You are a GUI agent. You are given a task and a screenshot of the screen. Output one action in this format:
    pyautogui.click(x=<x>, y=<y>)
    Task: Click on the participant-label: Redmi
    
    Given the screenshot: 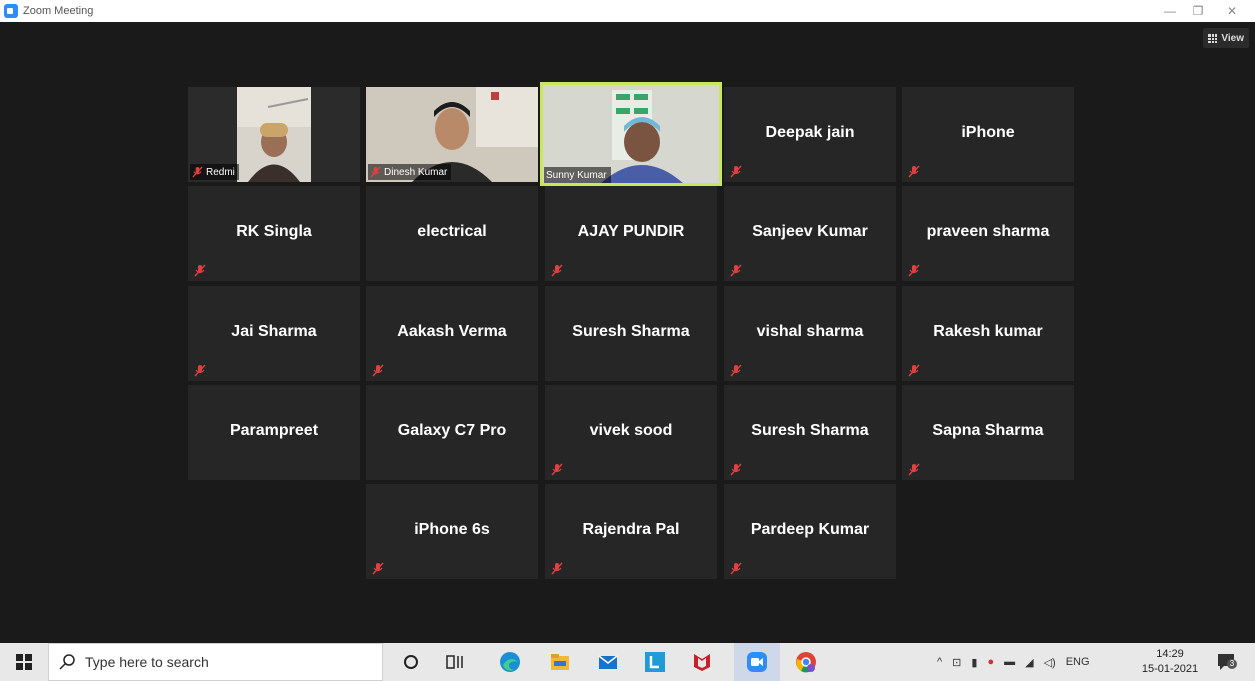 What is the action you would take?
    pyautogui.click(x=214, y=172)
    